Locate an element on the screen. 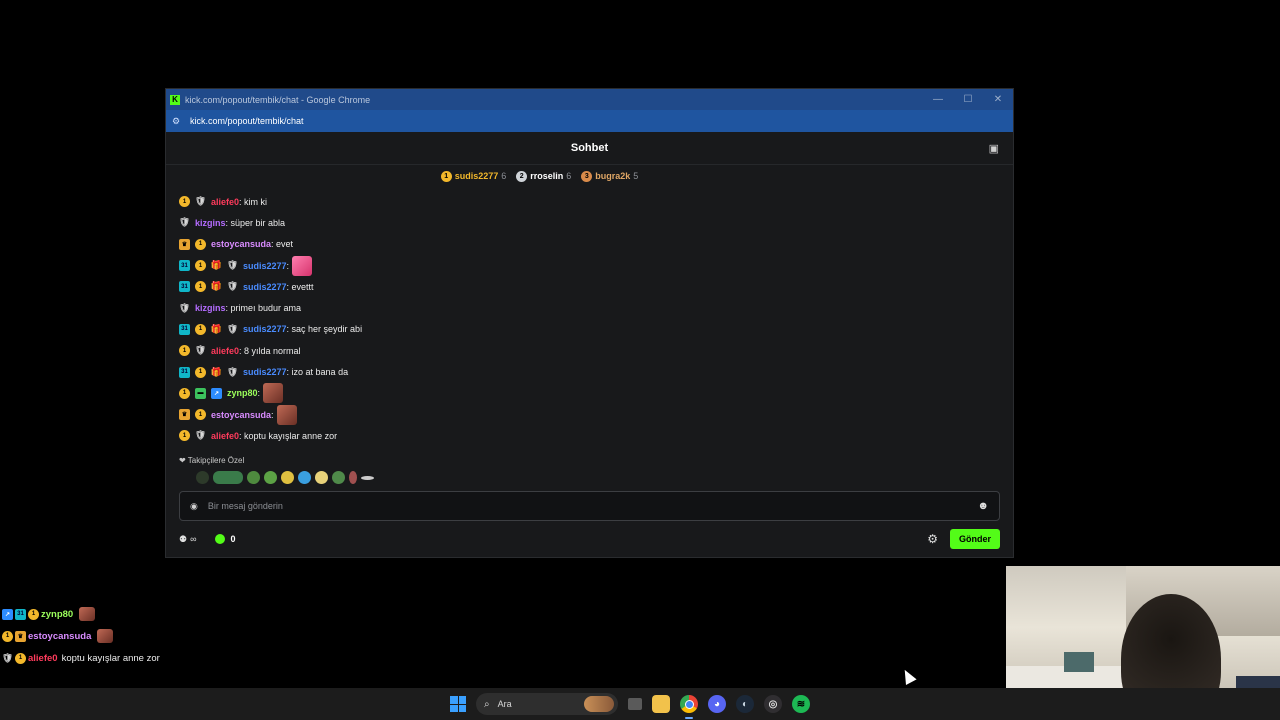 This screenshot has width=1280, height=720. task-view-icon is located at coordinates (635, 704).